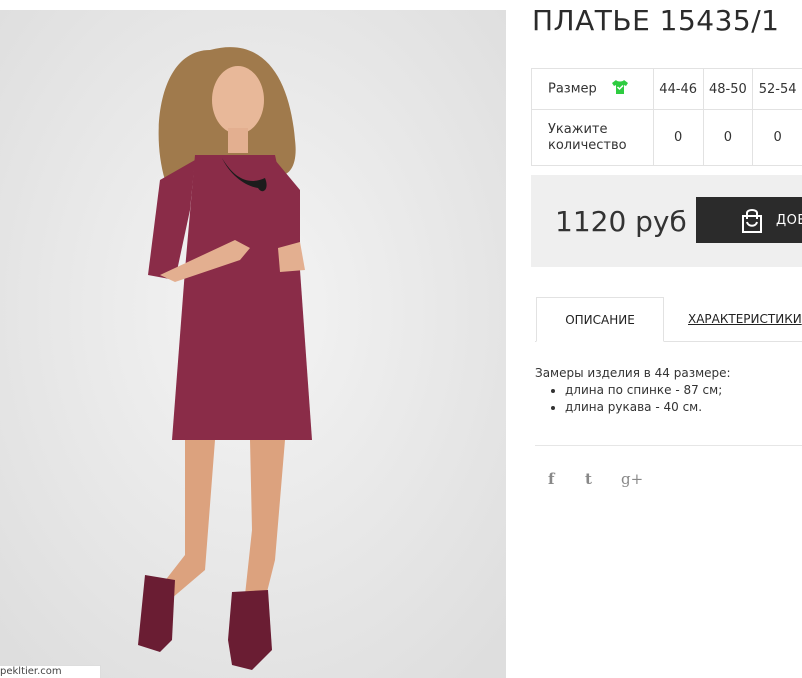  I want to click on googleplus-icon: g+, so click(632, 479).